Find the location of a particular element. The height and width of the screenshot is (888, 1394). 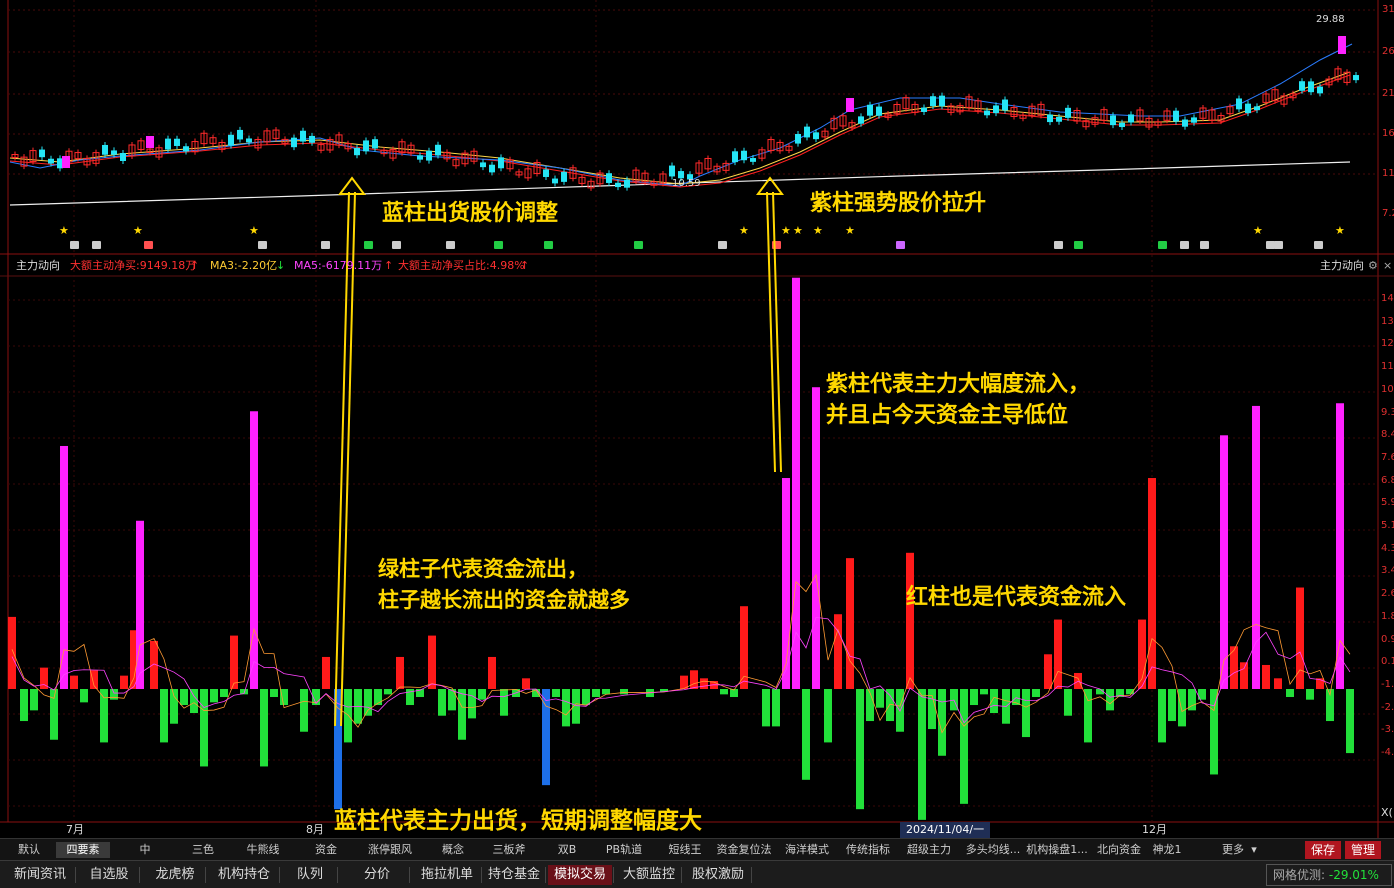

tab-19: 北向资金 is located at coordinates (1119, 850).